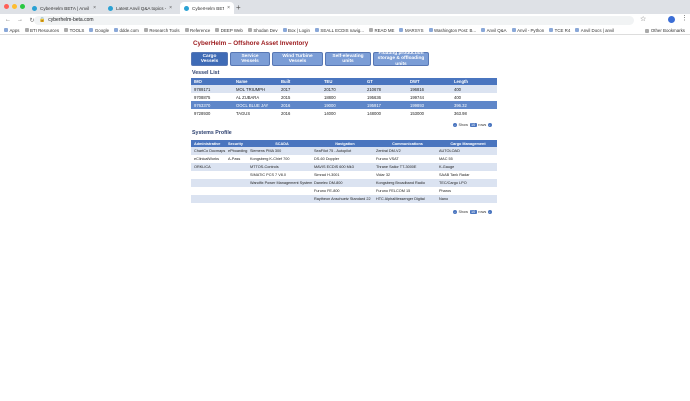  What do you see at coordinates (296, 30) in the screenshot?
I see `bookmark-item: Box | Login` at bounding box center [296, 30].